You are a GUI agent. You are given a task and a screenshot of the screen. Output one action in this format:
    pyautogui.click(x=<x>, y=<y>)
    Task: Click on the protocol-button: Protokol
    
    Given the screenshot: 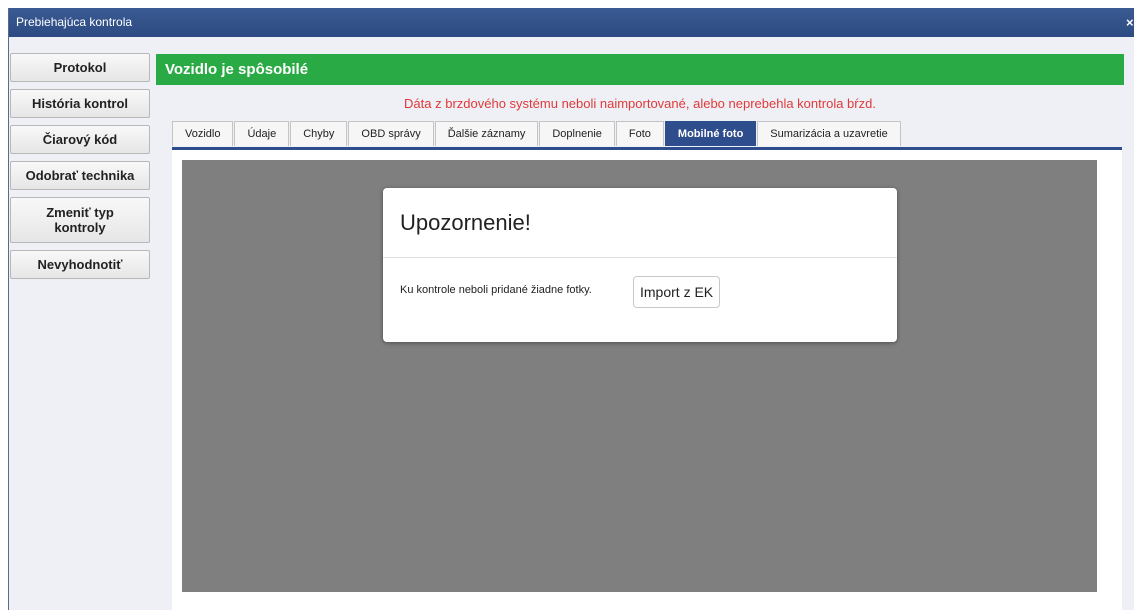 What is the action you would take?
    pyautogui.click(x=80, y=67)
    